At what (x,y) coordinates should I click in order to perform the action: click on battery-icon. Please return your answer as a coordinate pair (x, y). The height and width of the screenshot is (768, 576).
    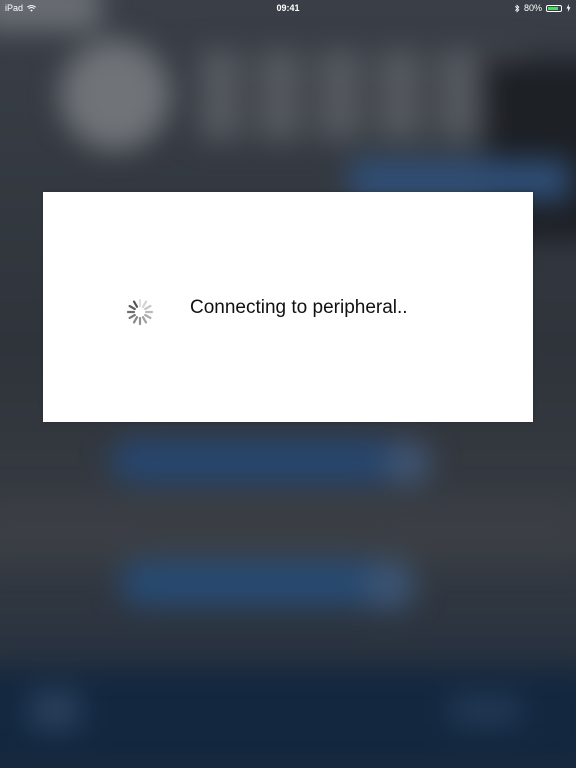
    Looking at the image, I should click on (554, 8).